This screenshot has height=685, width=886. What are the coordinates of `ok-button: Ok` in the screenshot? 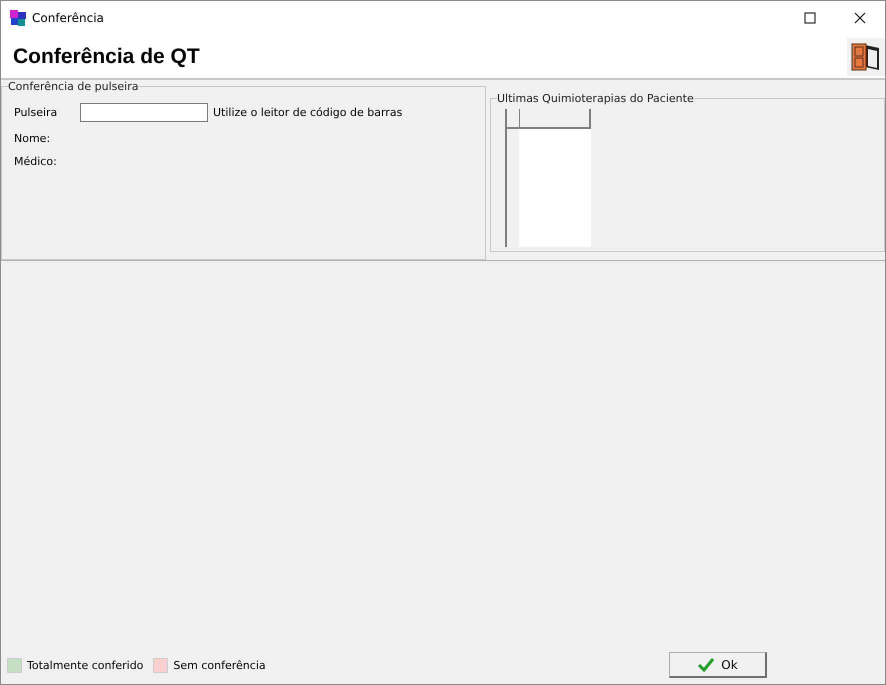 It's located at (718, 665).